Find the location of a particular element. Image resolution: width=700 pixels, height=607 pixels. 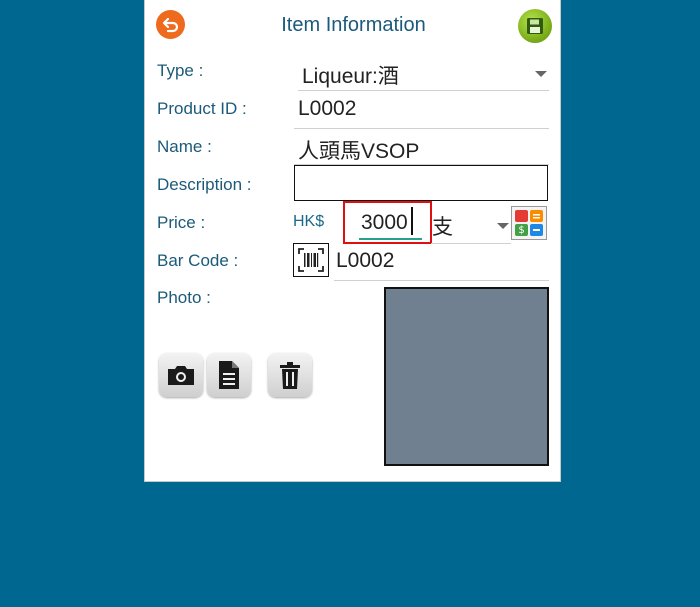

document-icon is located at coordinates (229, 375).